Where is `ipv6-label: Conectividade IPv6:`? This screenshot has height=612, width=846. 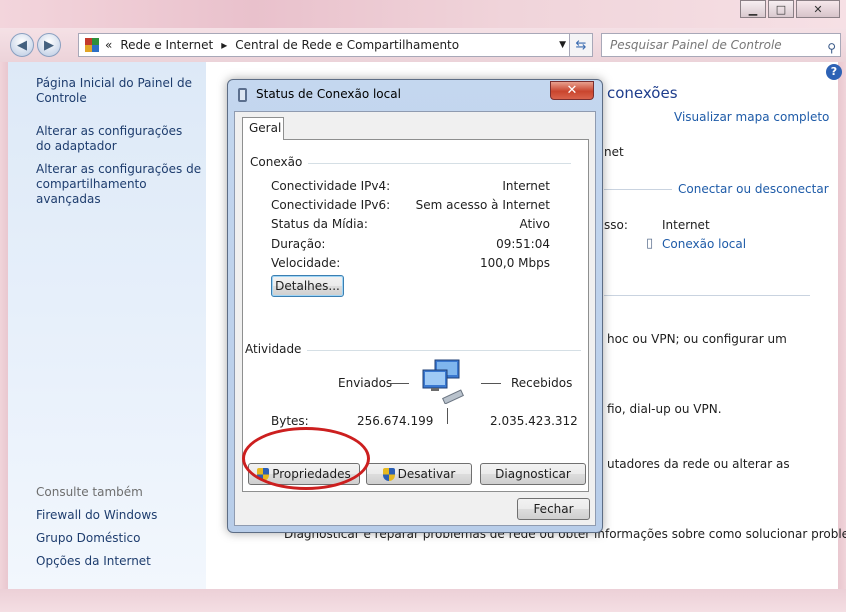 ipv6-label: Conectividade IPv6: is located at coordinates (331, 205).